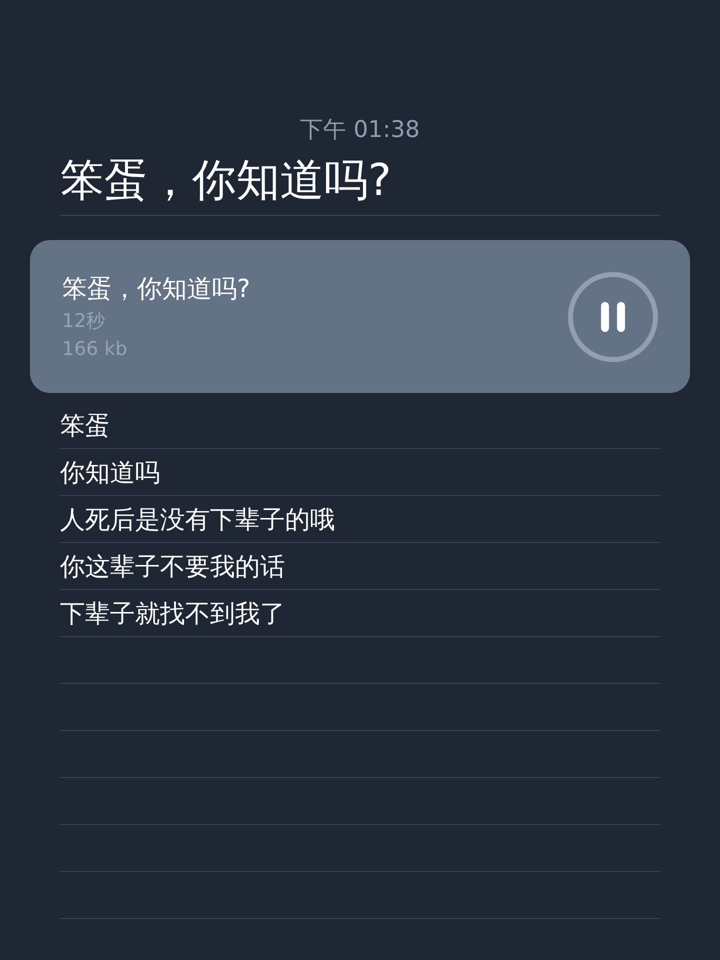 The width and height of the screenshot is (720, 960). What do you see at coordinates (157, 288) in the screenshot?
I see `memo-title: 笨蛋，你知道吗?` at bounding box center [157, 288].